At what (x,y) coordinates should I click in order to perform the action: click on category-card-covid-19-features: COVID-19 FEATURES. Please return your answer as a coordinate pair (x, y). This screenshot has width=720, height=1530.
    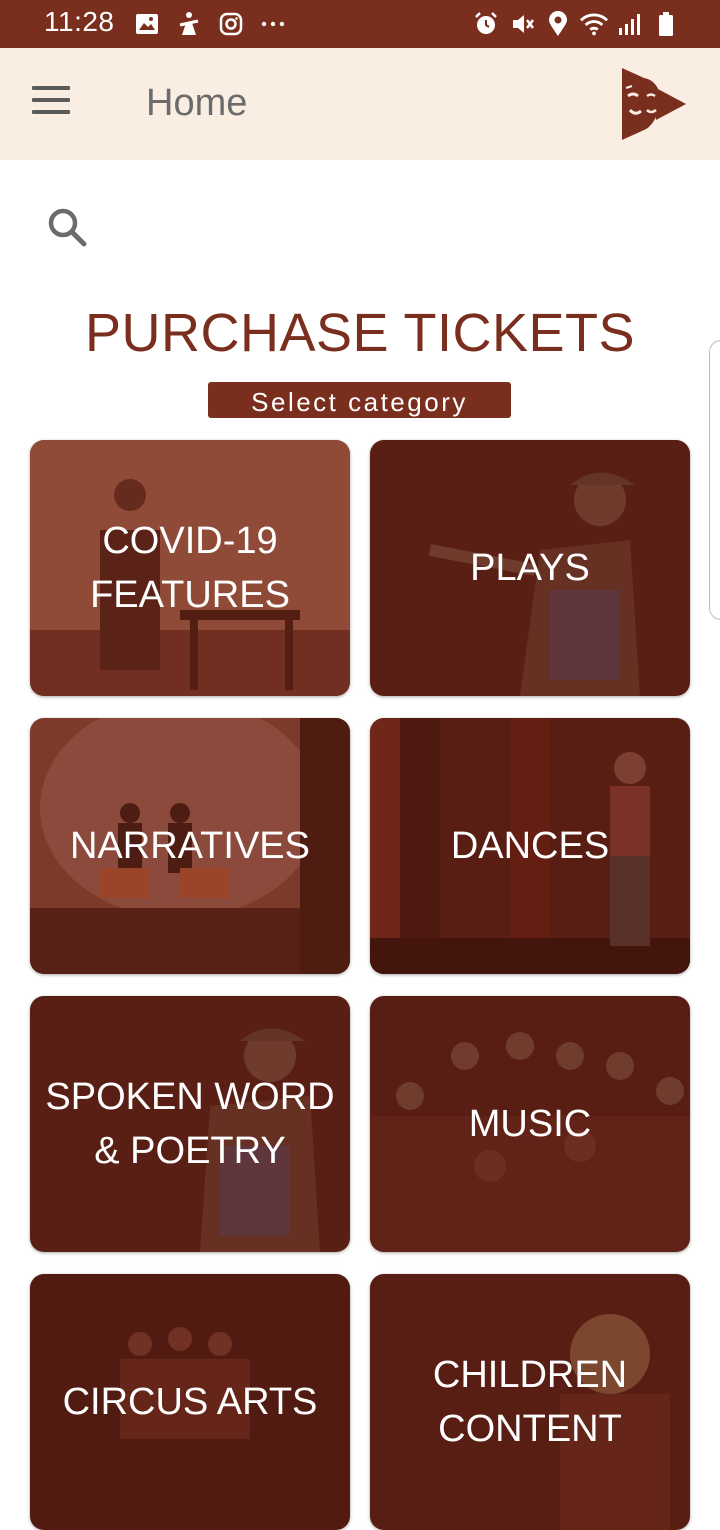
    Looking at the image, I should click on (190, 568).